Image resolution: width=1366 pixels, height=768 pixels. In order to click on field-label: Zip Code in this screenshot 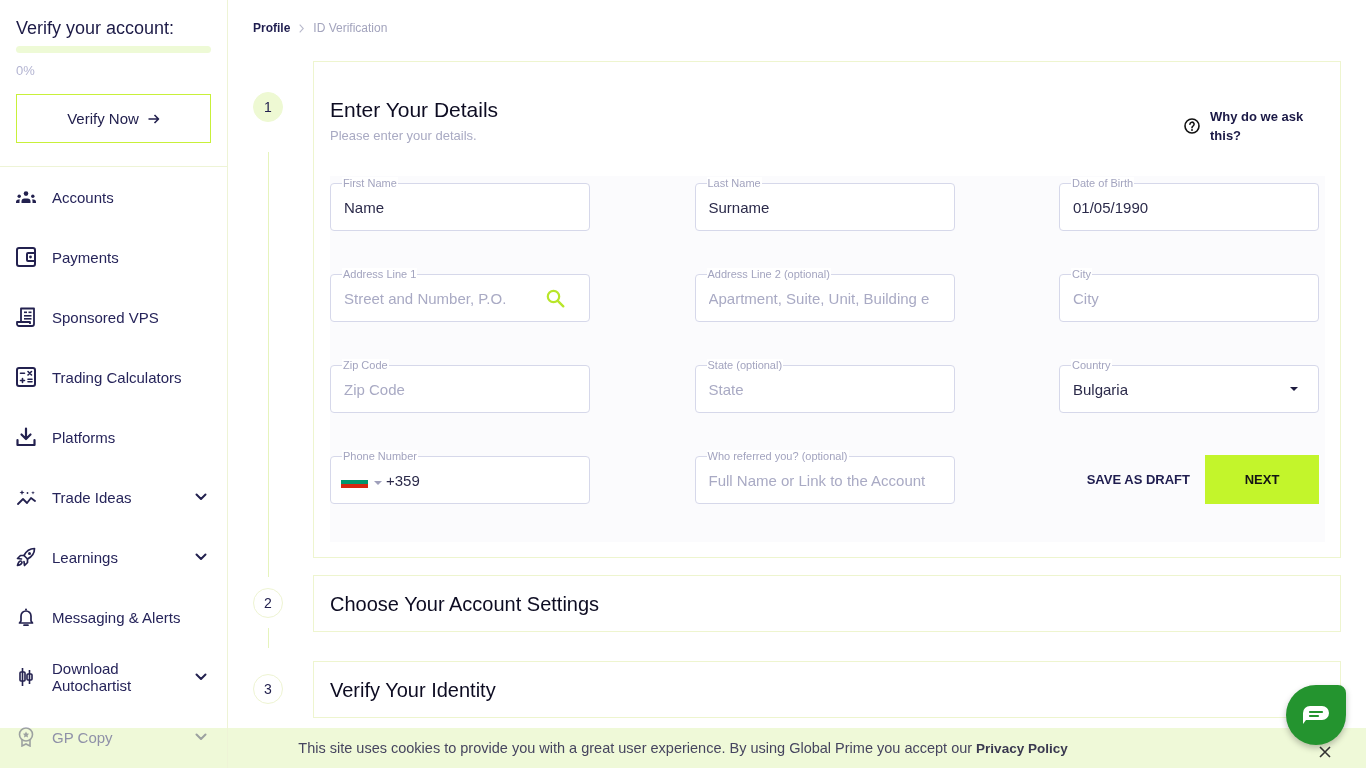, I will do `click(365, 365)`.